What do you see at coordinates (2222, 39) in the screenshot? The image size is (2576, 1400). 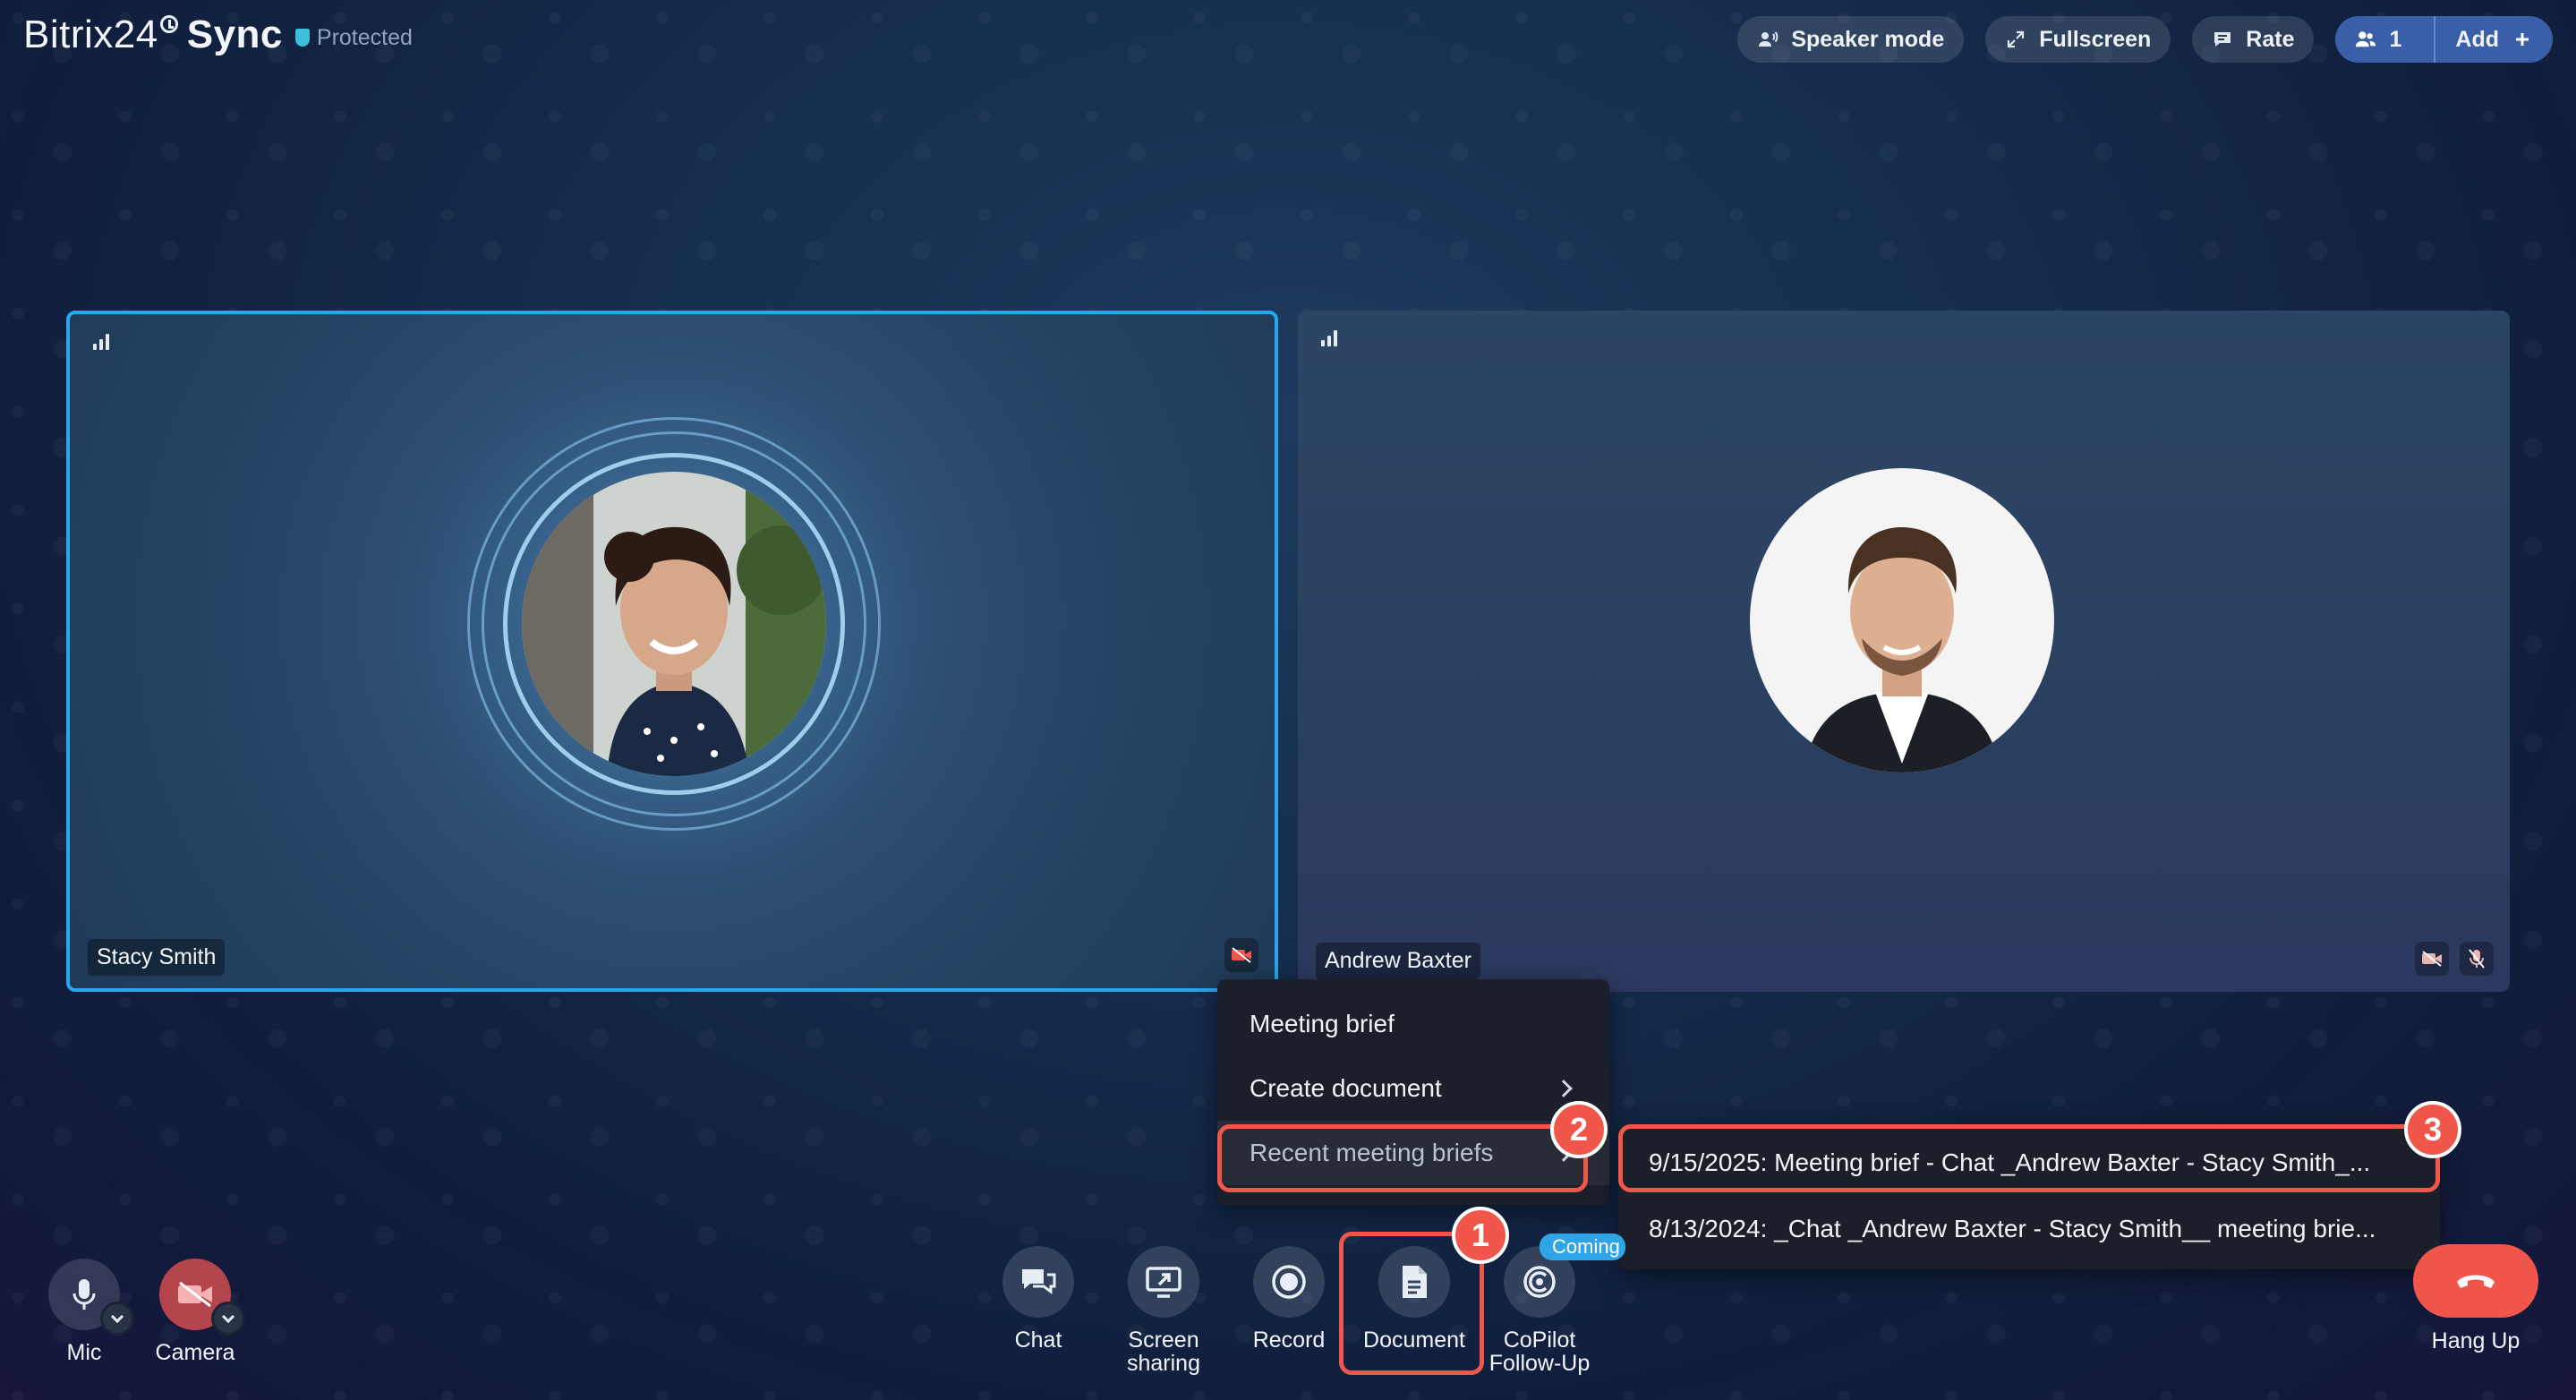 I see `feedback-icon` at bounding box center [2222, 39].